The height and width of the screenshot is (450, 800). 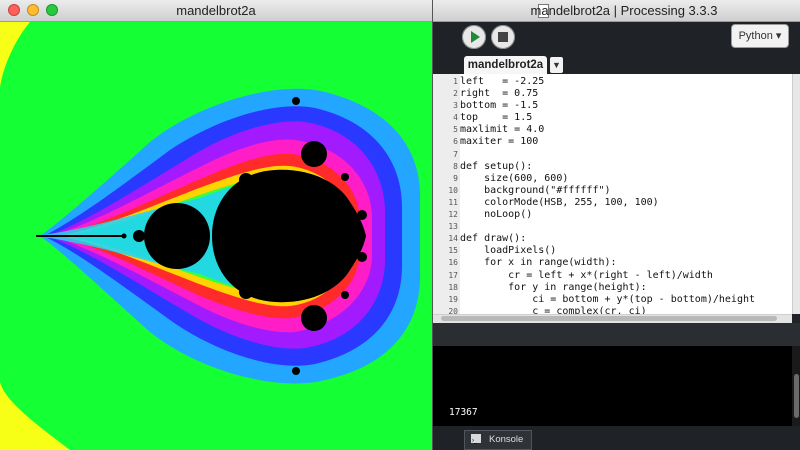 I want to click on code-line: 10 background("#ffffff"), so click(x=594, y=191).